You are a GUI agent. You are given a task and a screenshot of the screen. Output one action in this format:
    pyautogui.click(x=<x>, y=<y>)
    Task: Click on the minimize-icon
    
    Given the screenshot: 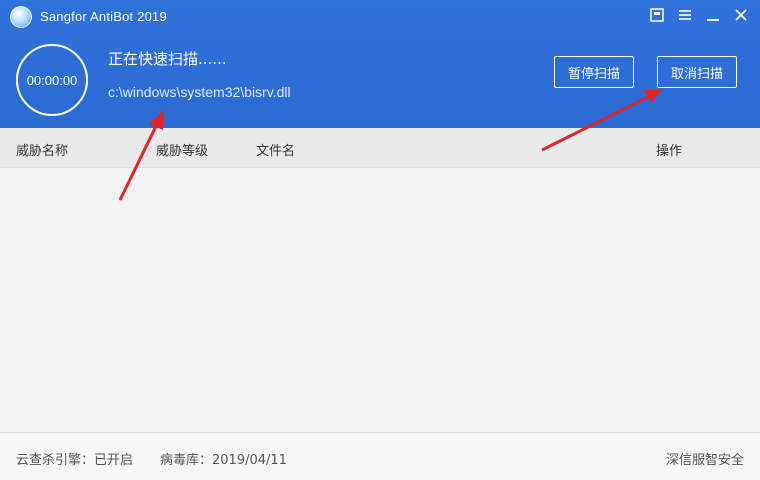 What is the action you would take?
    pyautogui.click(x=713, y=15)
    